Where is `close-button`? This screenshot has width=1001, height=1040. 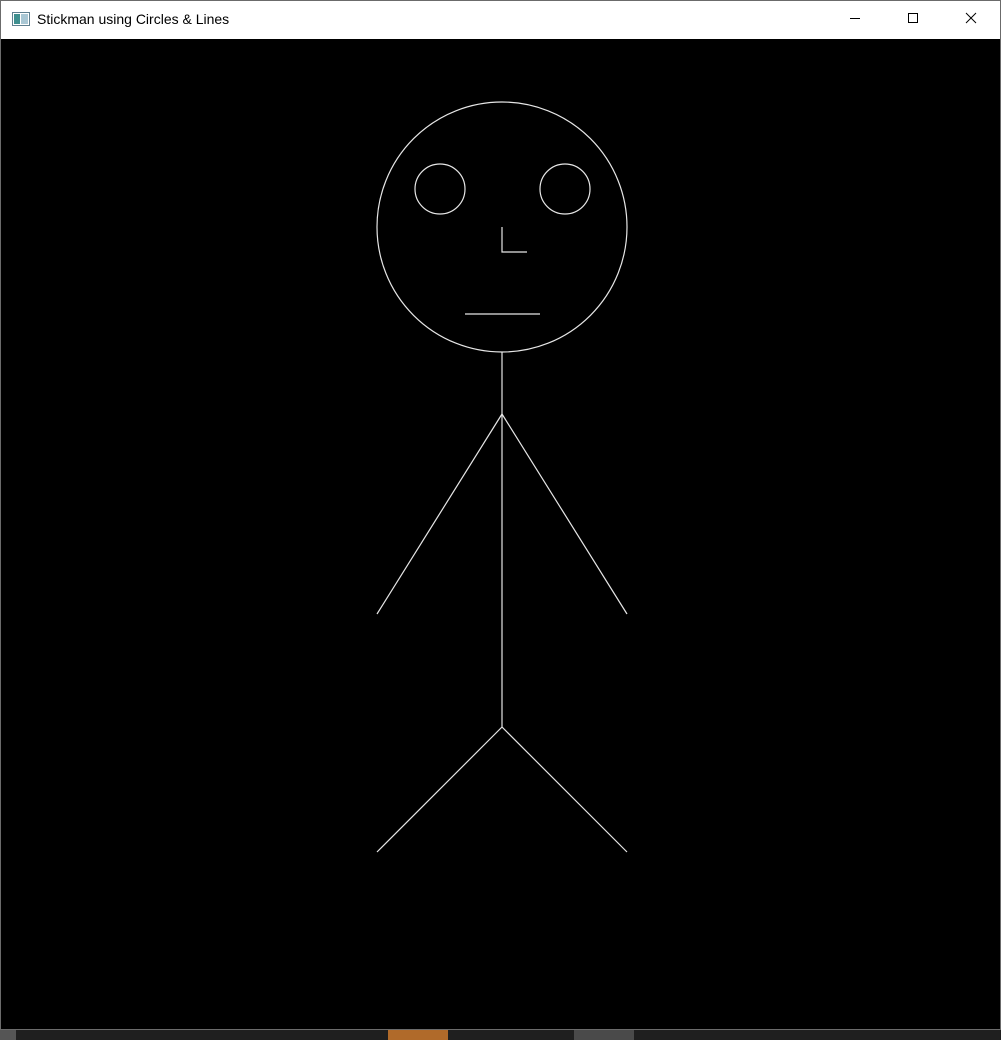 close-button is located at coordinates (971, 20).